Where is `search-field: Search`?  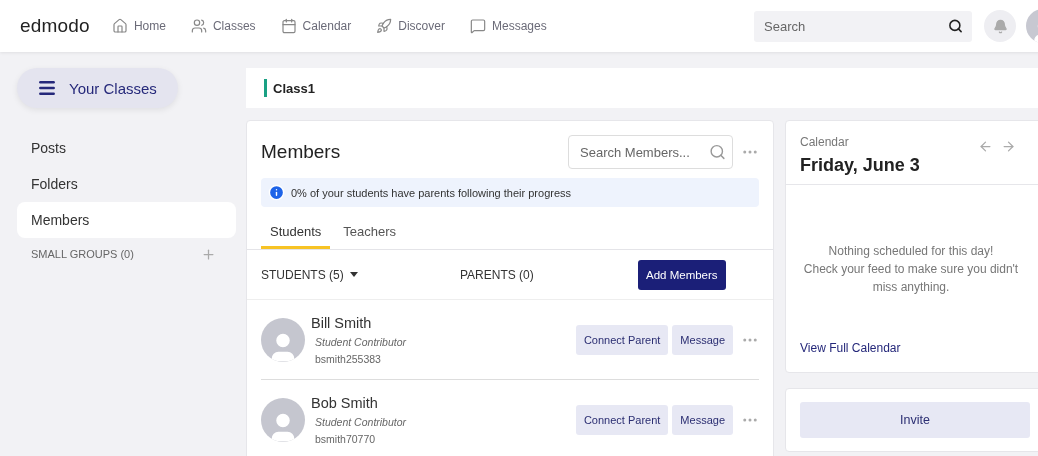 search-field: Search is located at coordinates (863, 26).